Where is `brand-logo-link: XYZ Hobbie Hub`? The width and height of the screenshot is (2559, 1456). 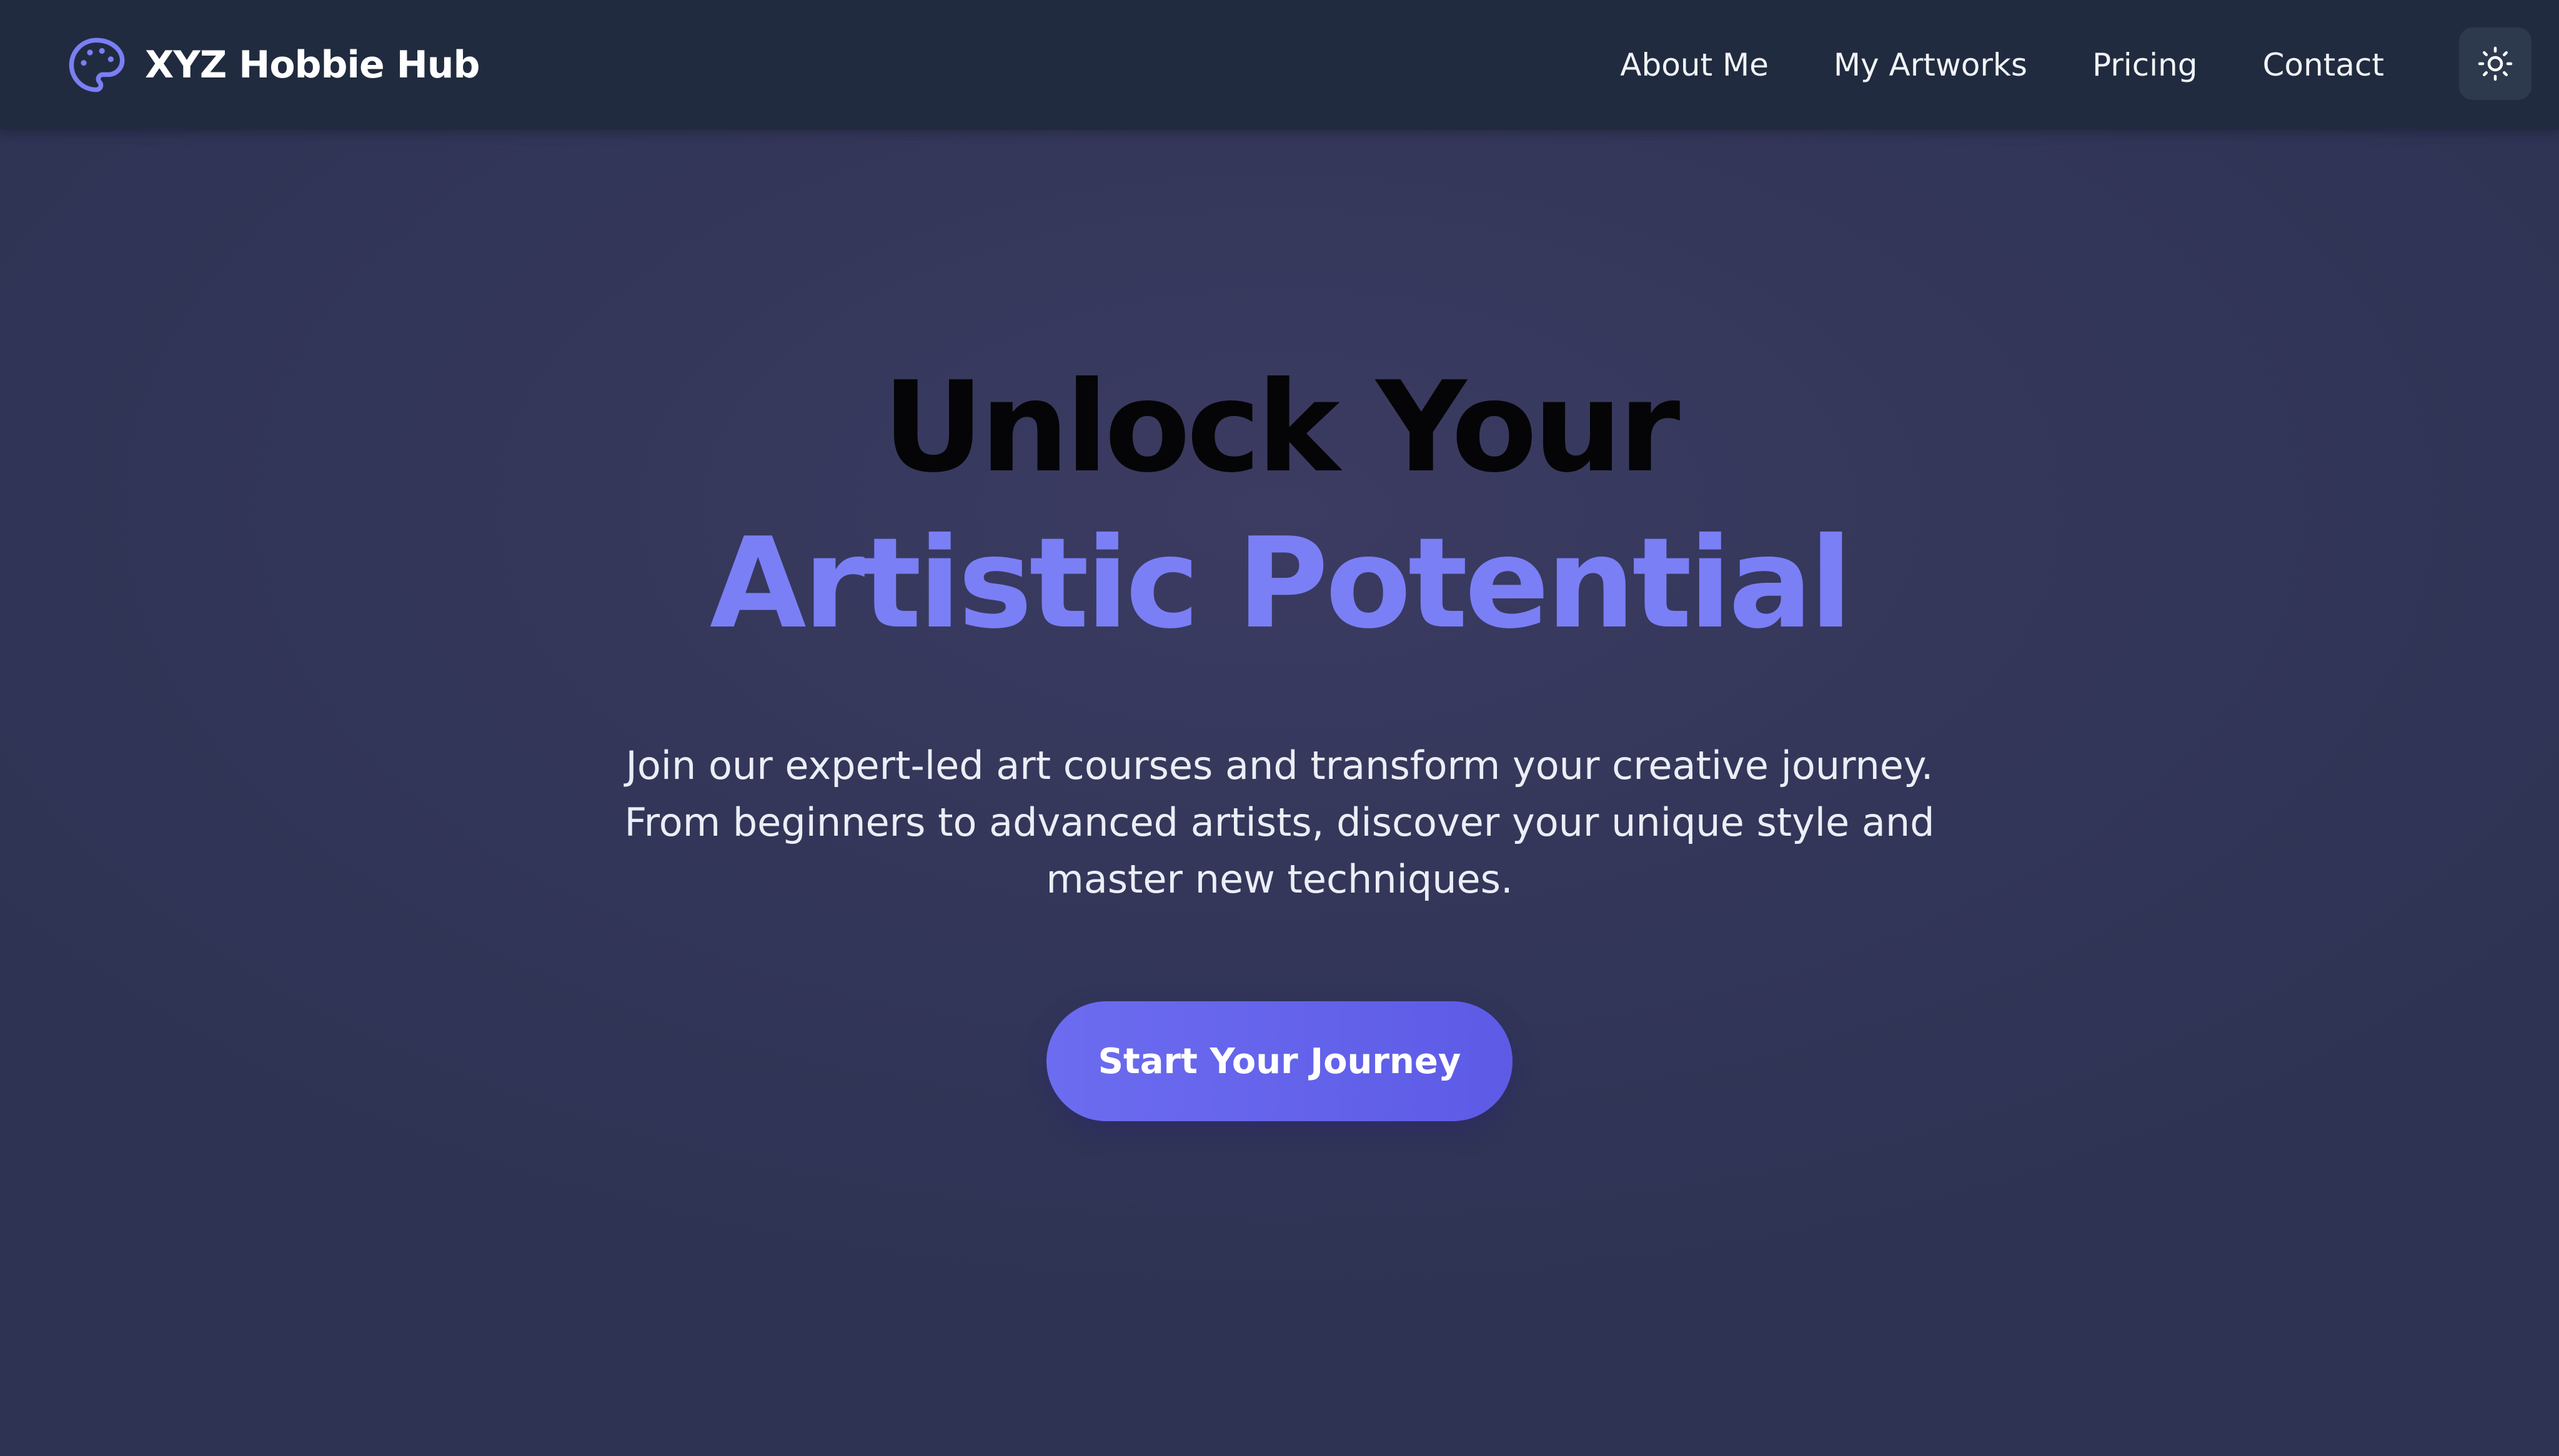 brand-logo-link: XYZ Hobbie Hub is located at coordinates (272, 65).